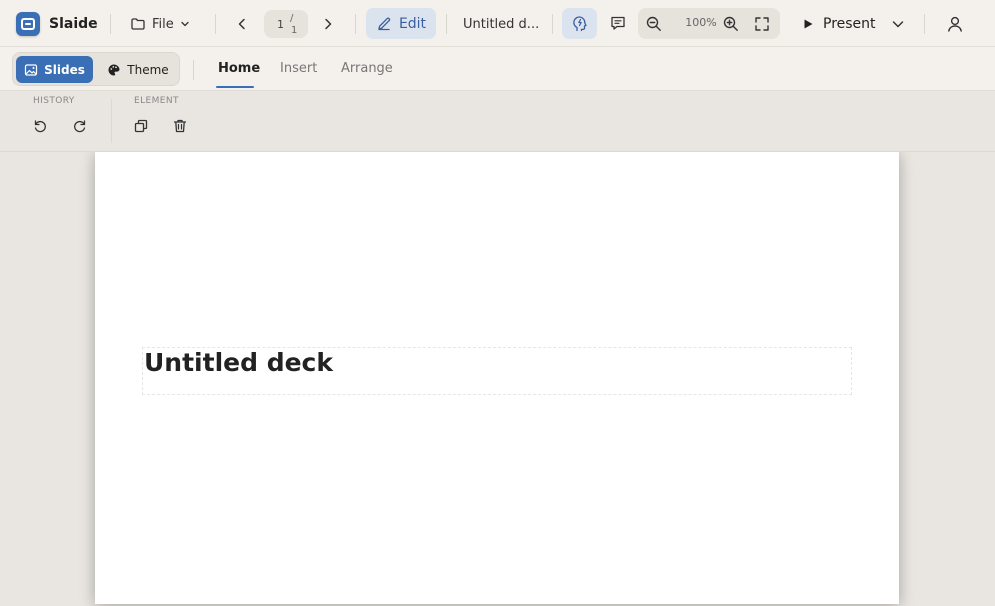  I want to click on undo-button, so click(40, 126).